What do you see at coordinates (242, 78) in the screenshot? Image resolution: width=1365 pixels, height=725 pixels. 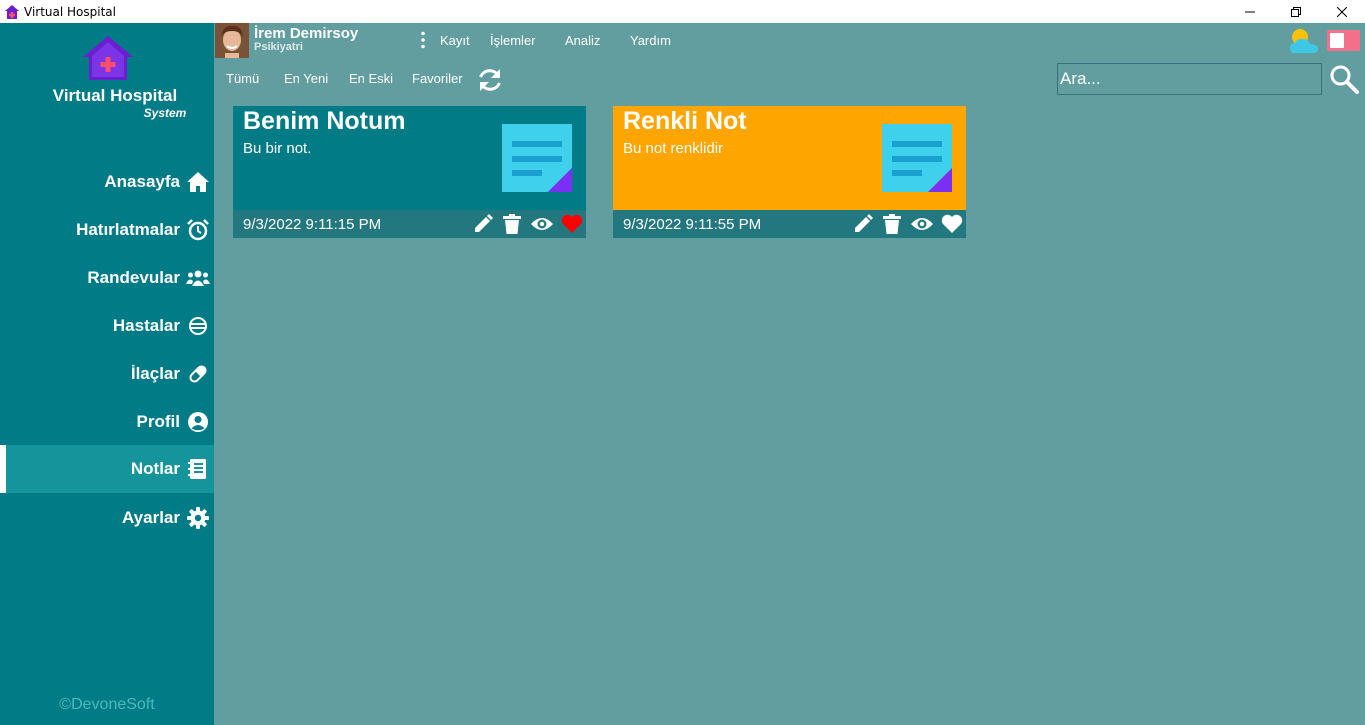 I see `filter-all: Tümü` at bounding box center [242, 78].